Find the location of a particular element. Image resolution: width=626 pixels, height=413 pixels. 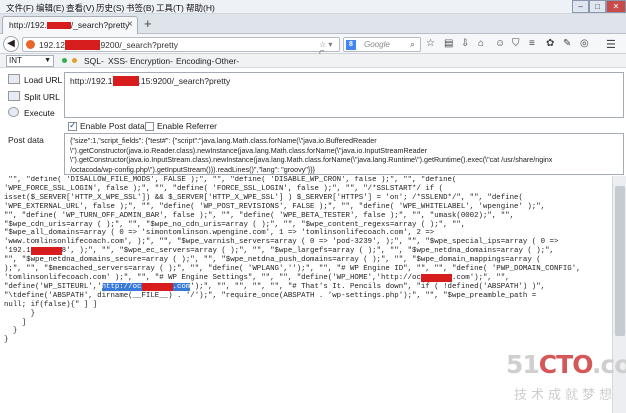

addon-icon: ✎ is located at coordinates (567, 43).